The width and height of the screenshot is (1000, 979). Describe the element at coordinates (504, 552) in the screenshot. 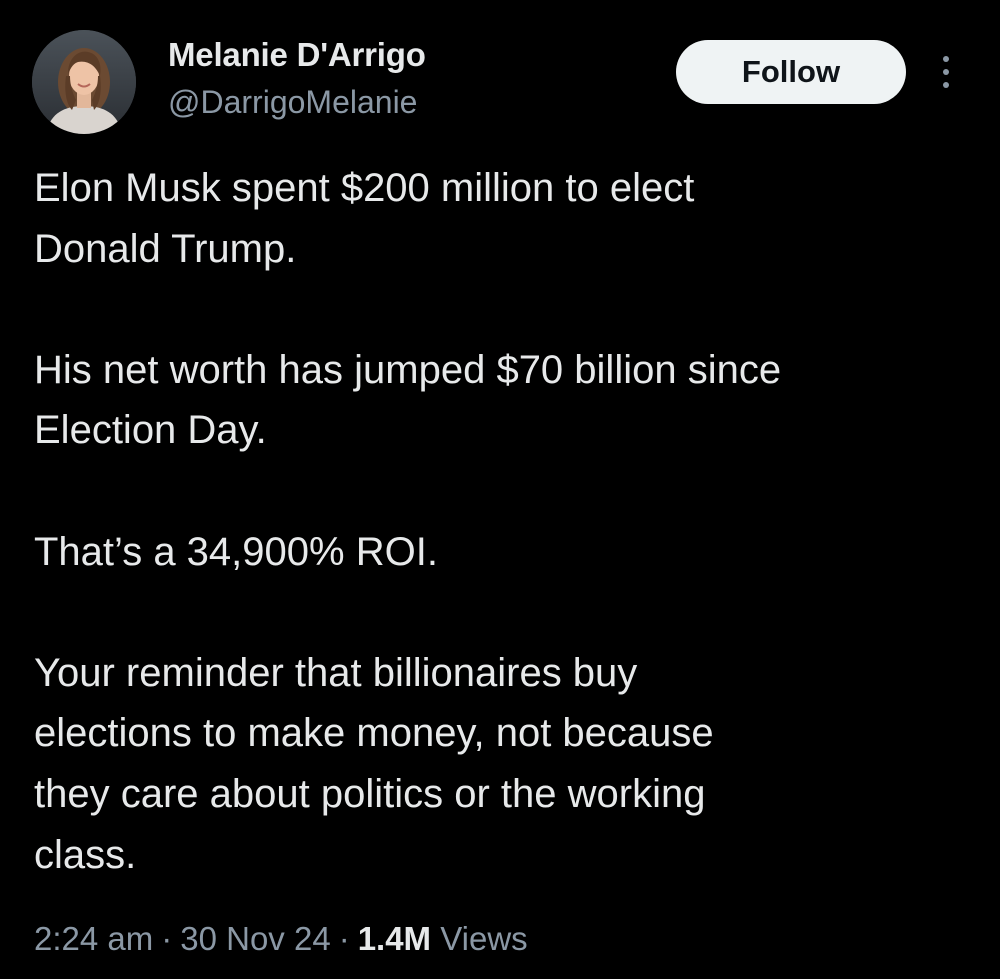

I see `tweet-paragraph: That’s a 34,900% ROI.` at that location.